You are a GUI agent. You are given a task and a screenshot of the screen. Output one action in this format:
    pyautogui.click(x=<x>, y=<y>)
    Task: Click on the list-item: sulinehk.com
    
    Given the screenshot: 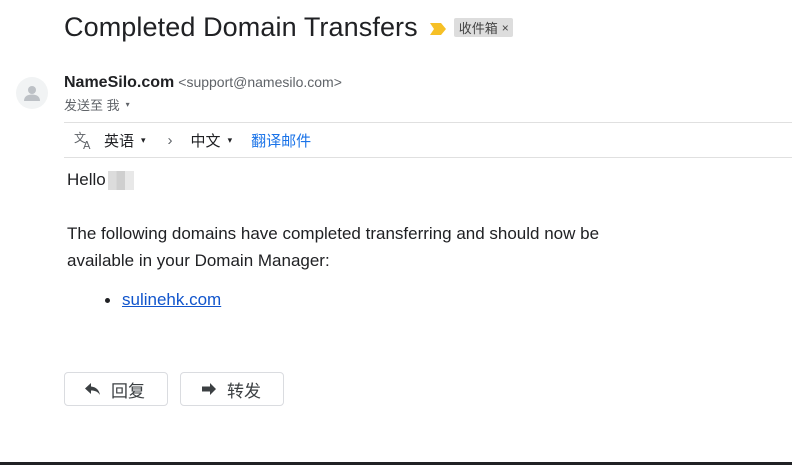 What is the action you would take?
    pyautogui.click(x=163, y=300)
    